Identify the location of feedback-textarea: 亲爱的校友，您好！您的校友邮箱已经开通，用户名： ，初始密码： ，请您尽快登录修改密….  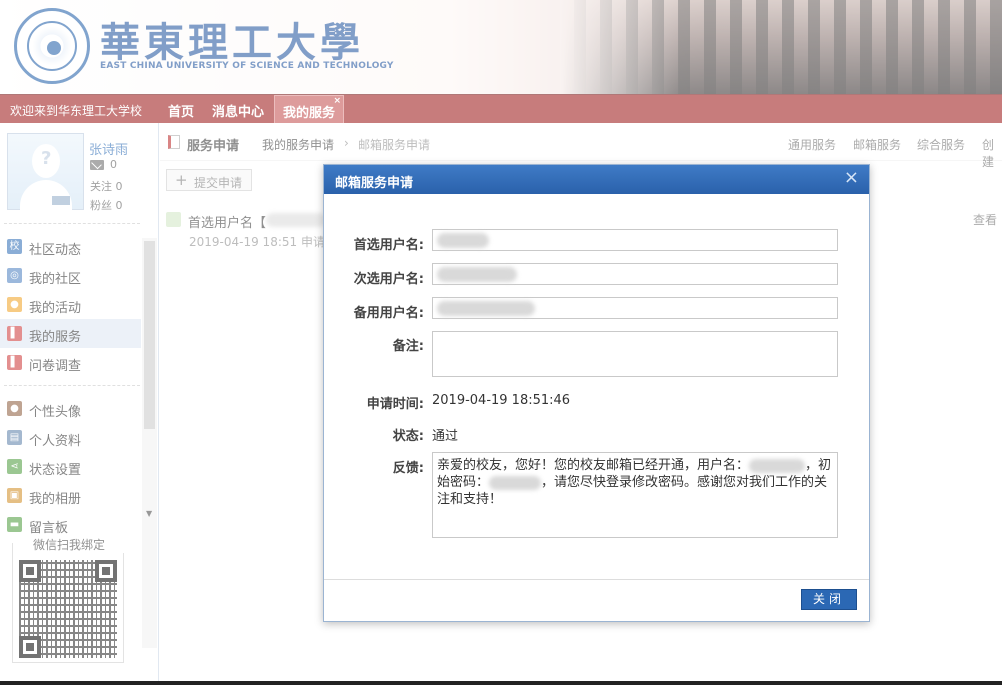
(635, 495).